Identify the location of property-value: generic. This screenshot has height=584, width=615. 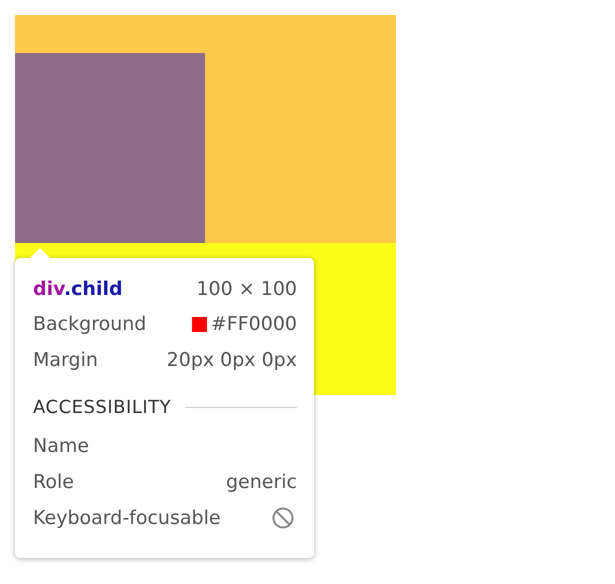
(261, 482).